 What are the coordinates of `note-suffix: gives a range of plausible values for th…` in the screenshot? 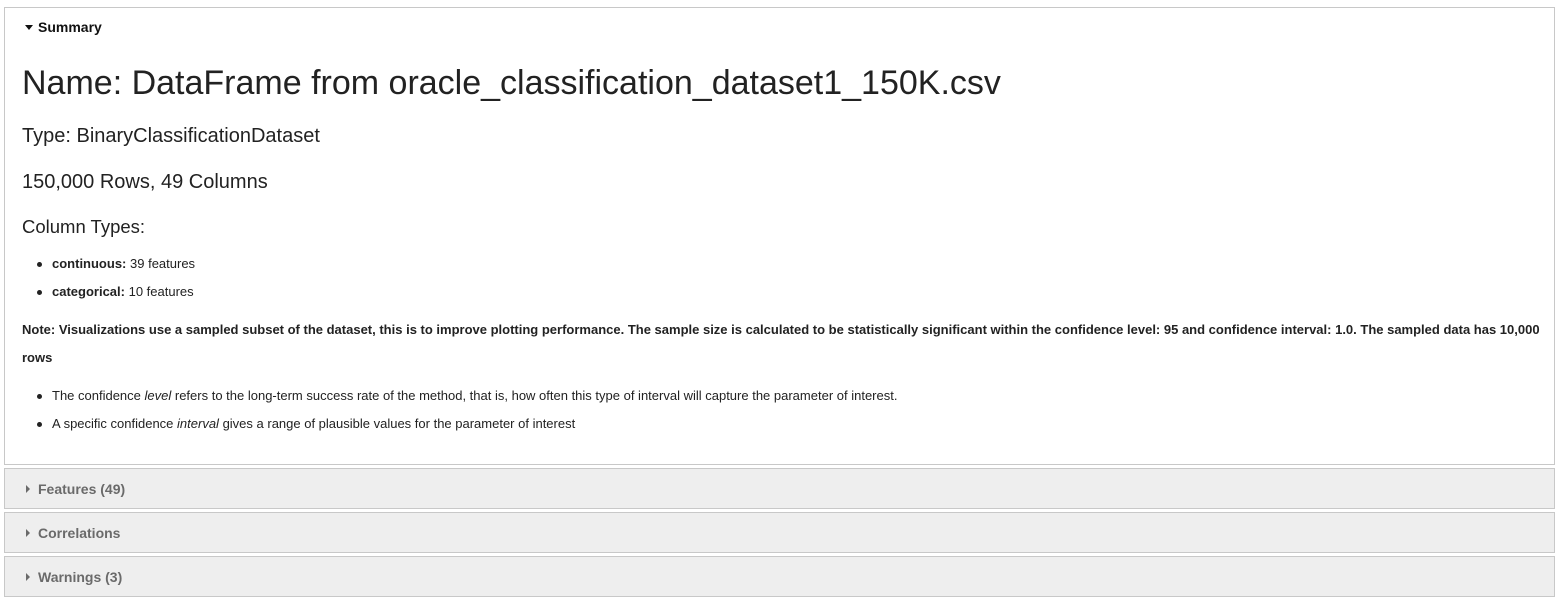 It's located at (397, 423).